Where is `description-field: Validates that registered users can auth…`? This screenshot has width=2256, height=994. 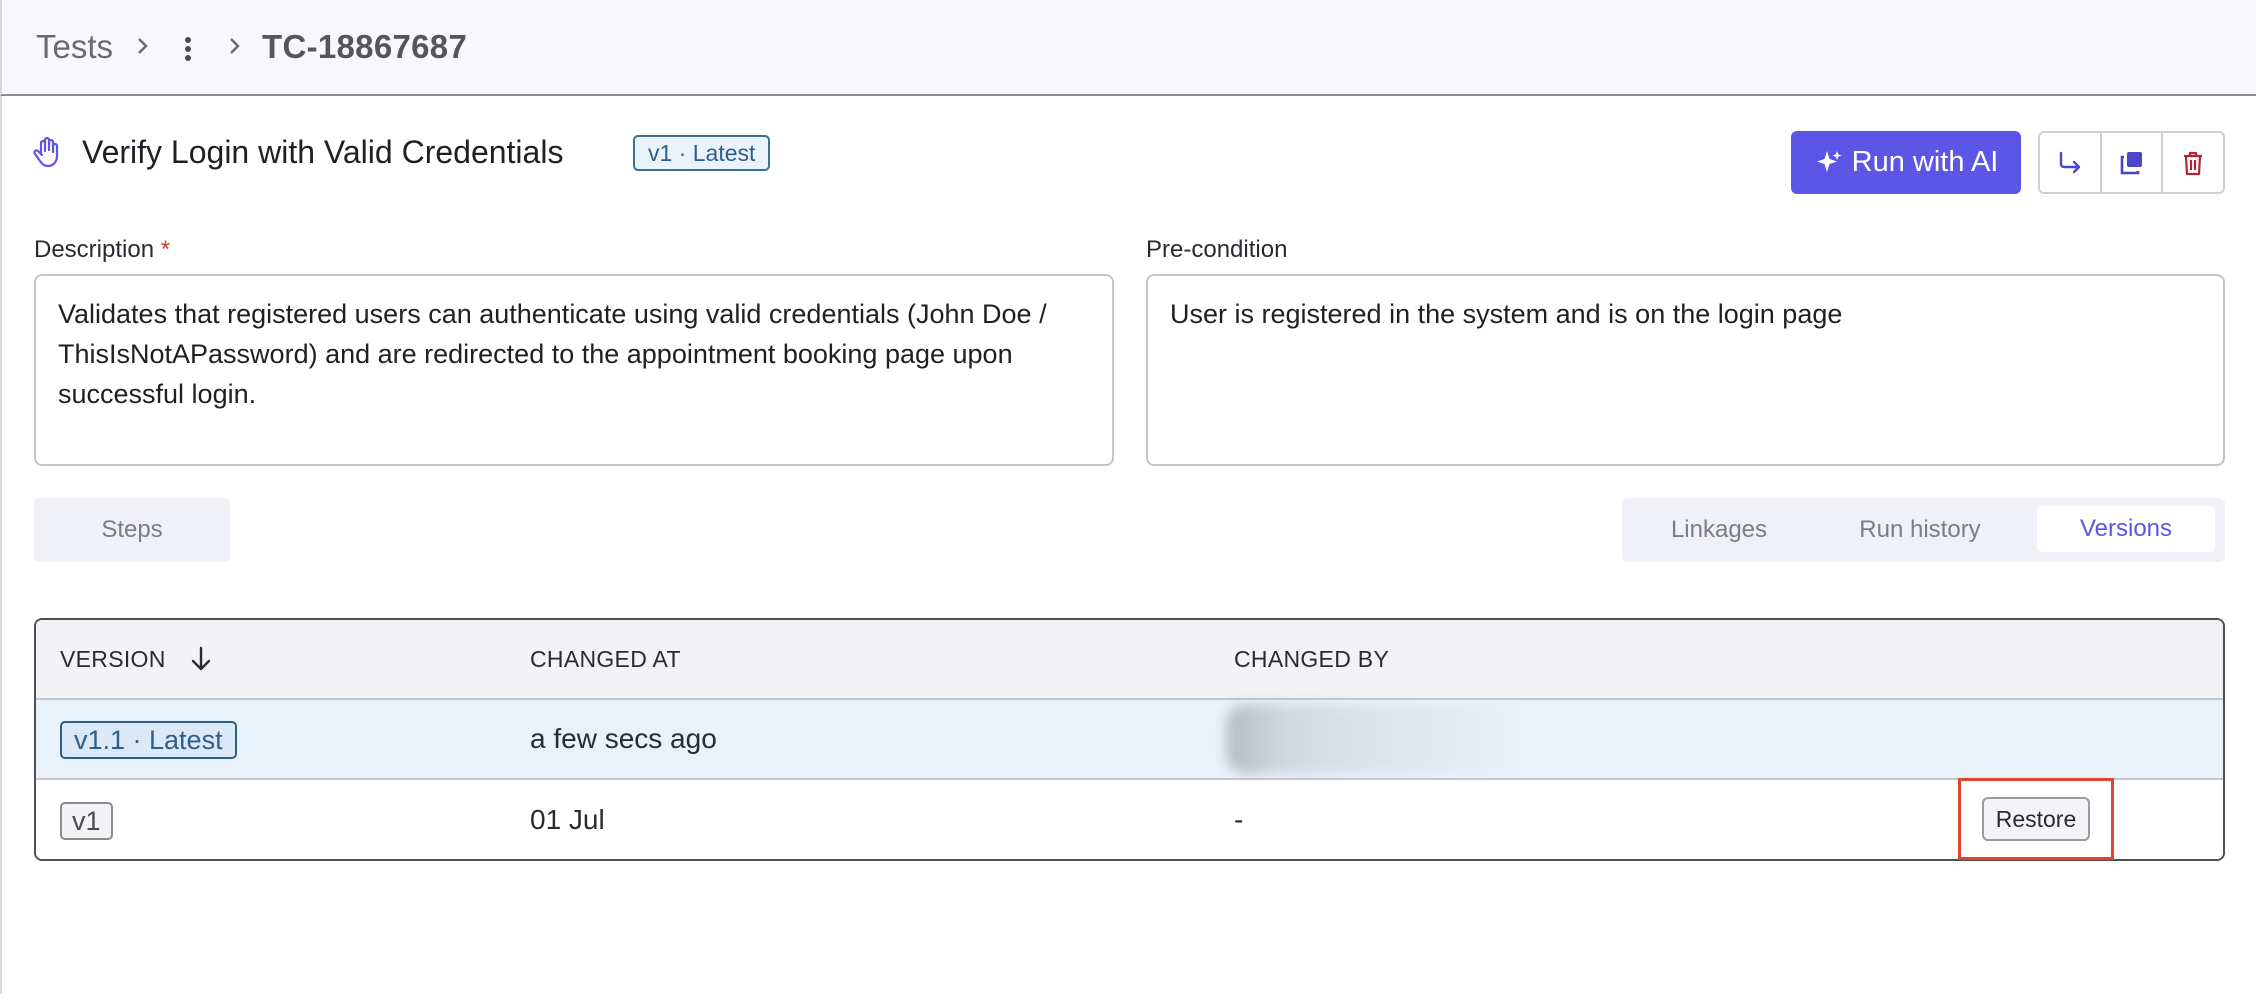 description-field: Validates that registered users can auth… is located at coordinates (574, 370).